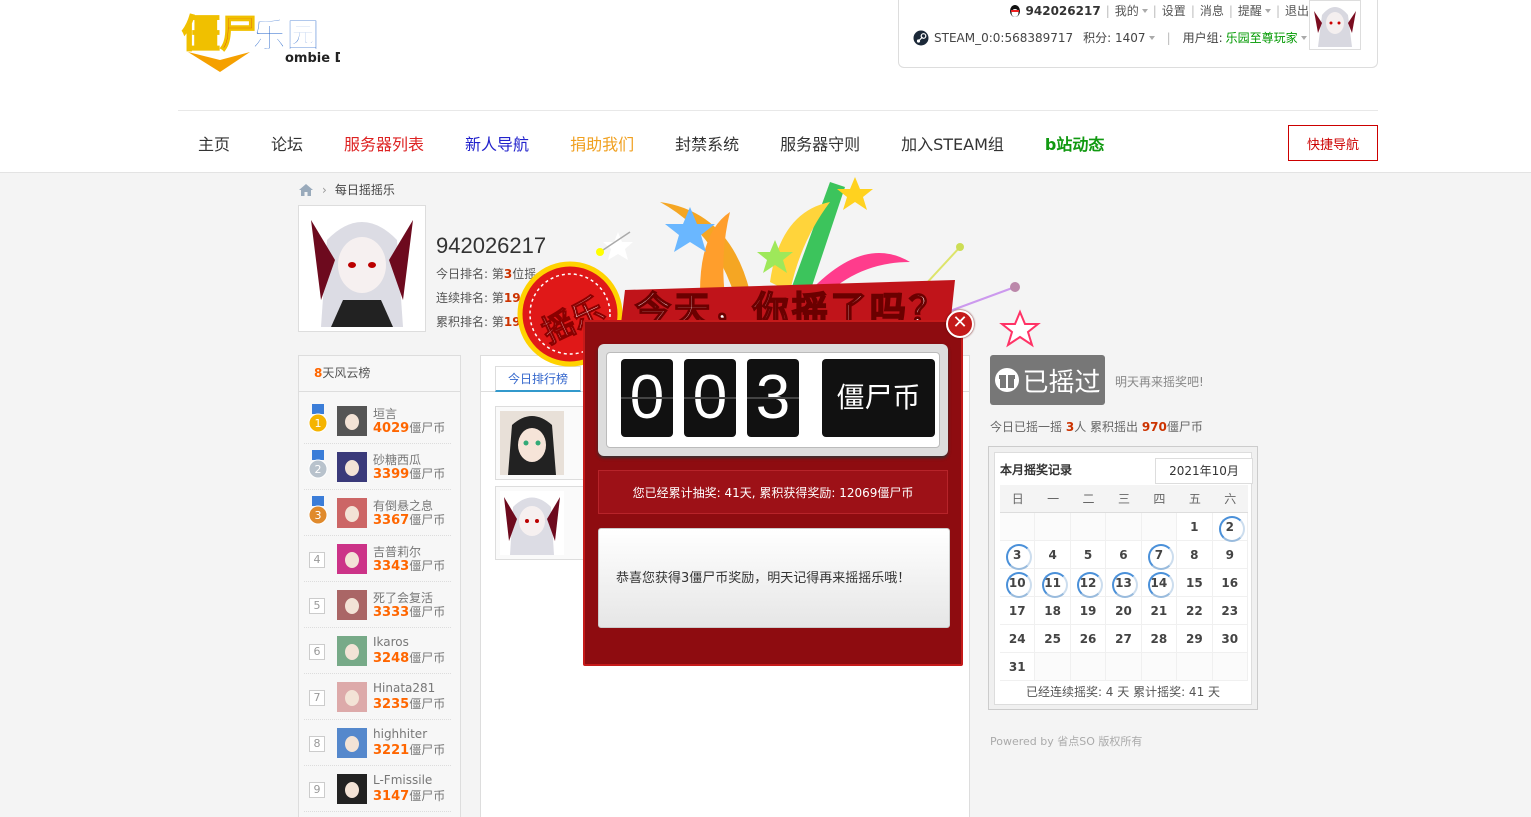  I want to click on calendar-day: 20, so click(1124, 611).